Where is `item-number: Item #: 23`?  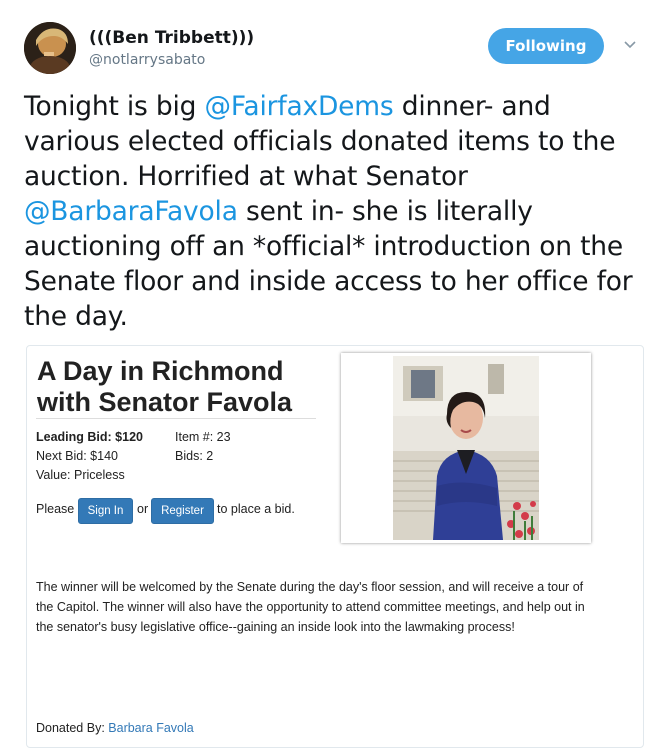
item-number: Item #: 23 is located at coordinates (203, 437).